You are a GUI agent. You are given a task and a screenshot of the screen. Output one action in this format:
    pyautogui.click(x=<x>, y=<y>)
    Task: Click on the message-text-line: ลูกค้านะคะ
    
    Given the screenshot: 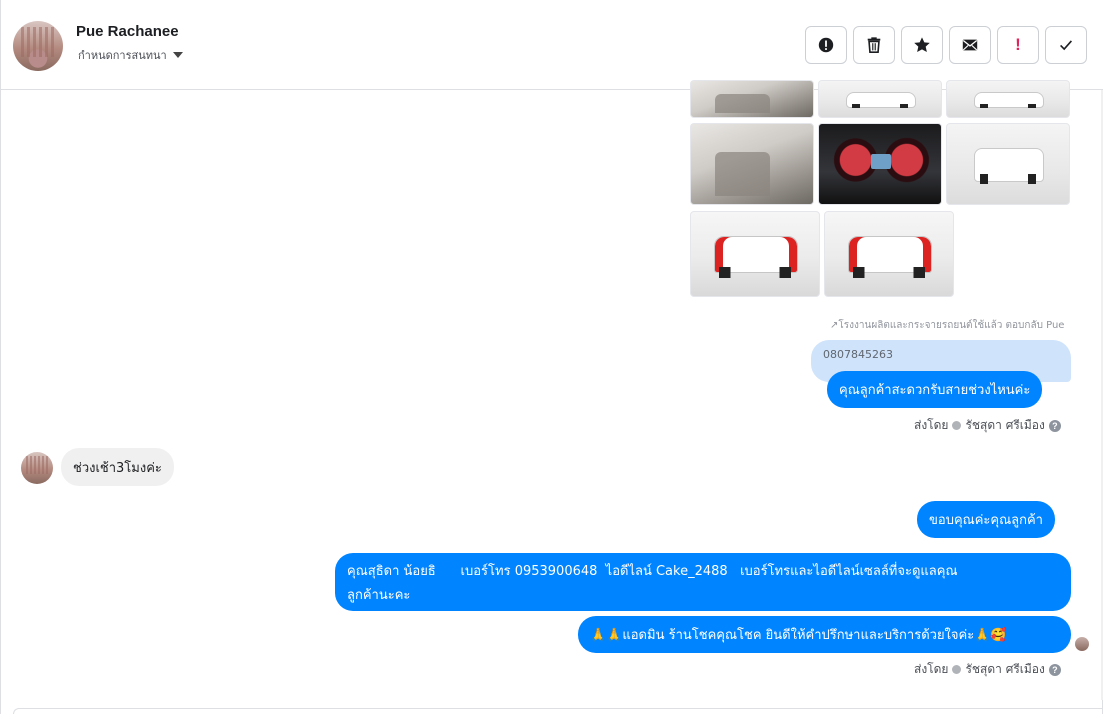 What is the action you would take?
    pyautogui.click(x=379, y=595)
    